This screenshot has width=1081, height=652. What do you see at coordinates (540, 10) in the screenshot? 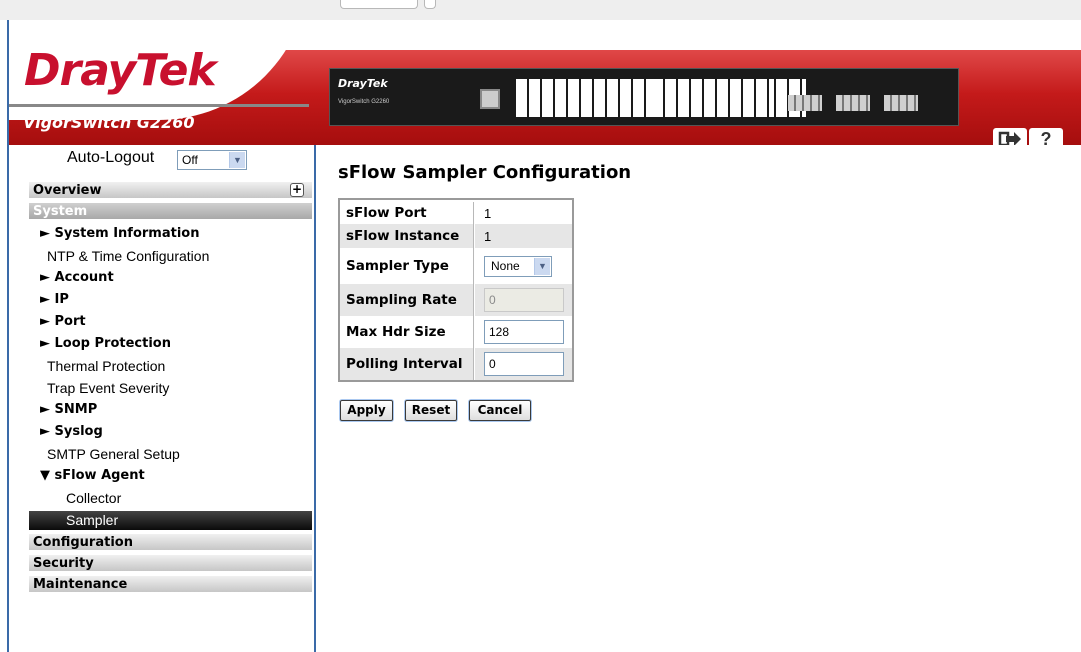
I see `browser-top-strip` at bounding box center [540, 10].